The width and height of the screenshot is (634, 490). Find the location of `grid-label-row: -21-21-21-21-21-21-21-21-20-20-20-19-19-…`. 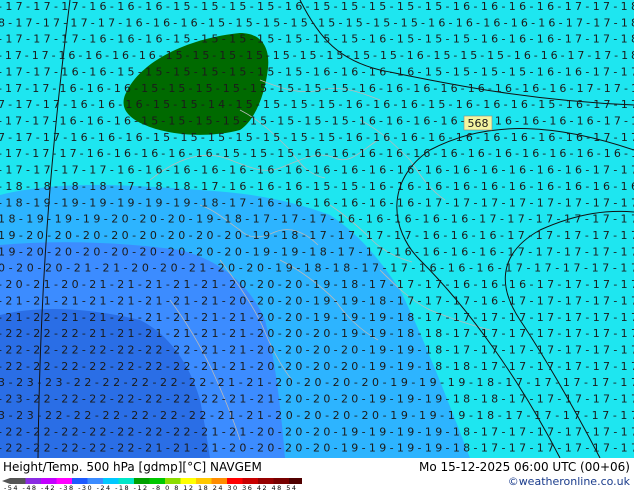

grid-label-row: -21-21-21-21-21-21-21-21-20-20-20-19-19-… is located at coordinates (317, 300).